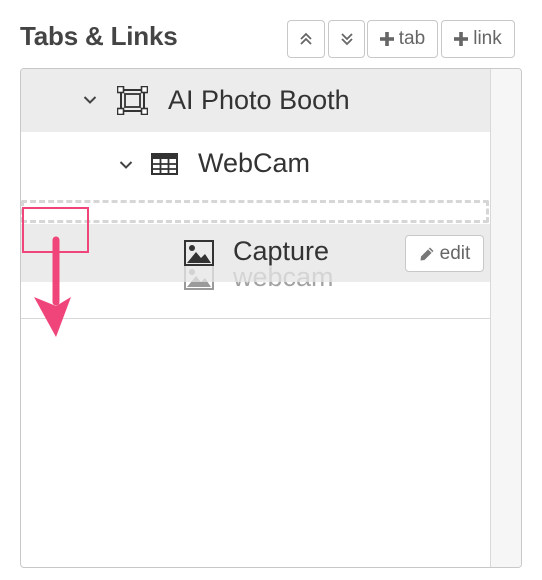 This screenshot has width=542, height=580. I want to click on edit-button: edit, so click(444, 253).